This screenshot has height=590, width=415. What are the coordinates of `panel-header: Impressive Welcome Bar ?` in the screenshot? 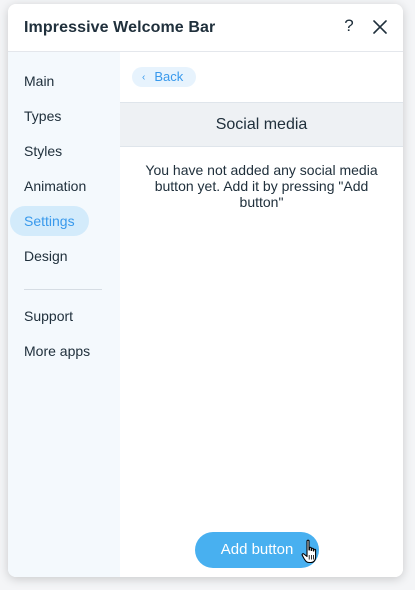 It's located at (205, 28).